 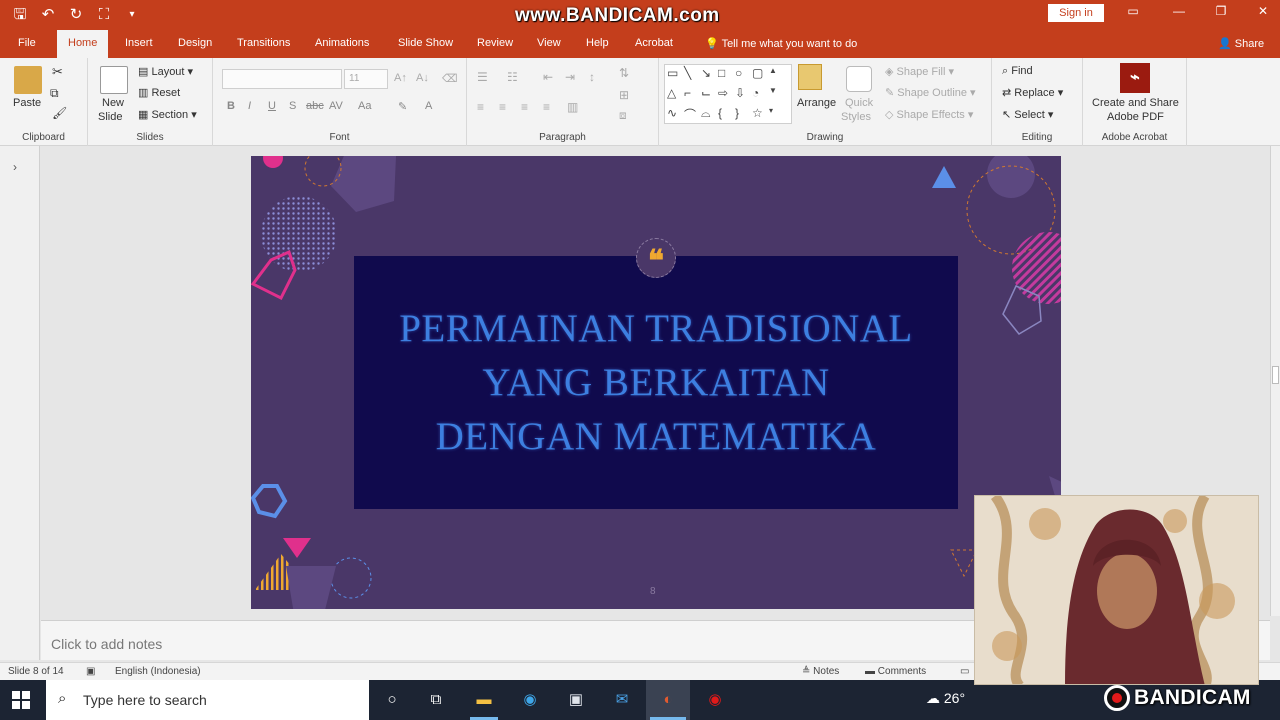 What do you see at coordinates (159, 92) in the screenshot?
I see `reset-button: ▥ Reset` at bounding box center [159, 92].